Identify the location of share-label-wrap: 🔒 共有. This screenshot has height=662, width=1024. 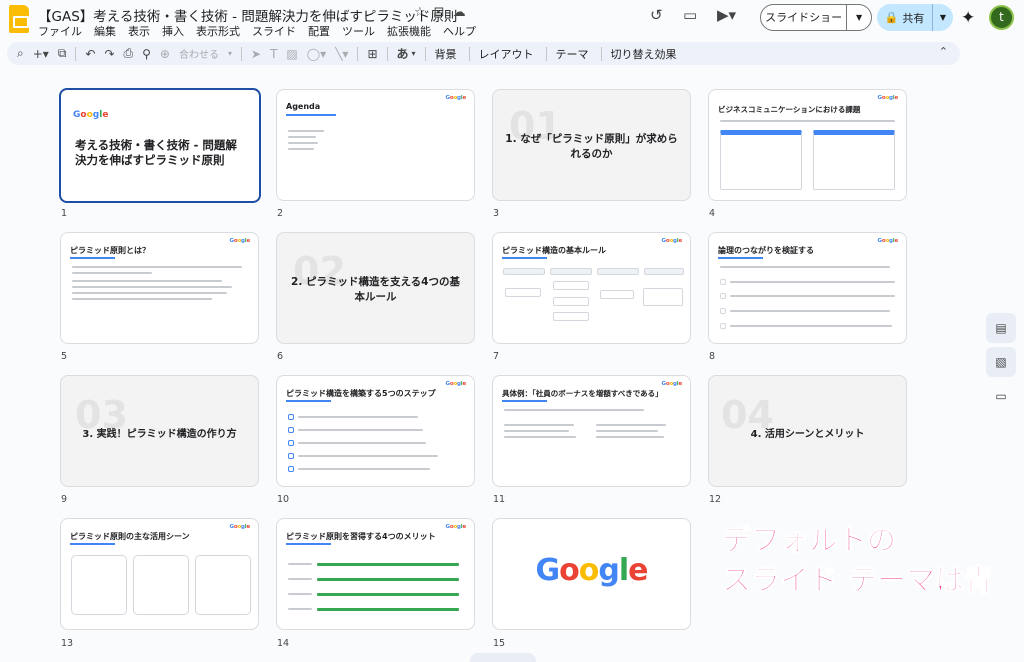
(905, 17).